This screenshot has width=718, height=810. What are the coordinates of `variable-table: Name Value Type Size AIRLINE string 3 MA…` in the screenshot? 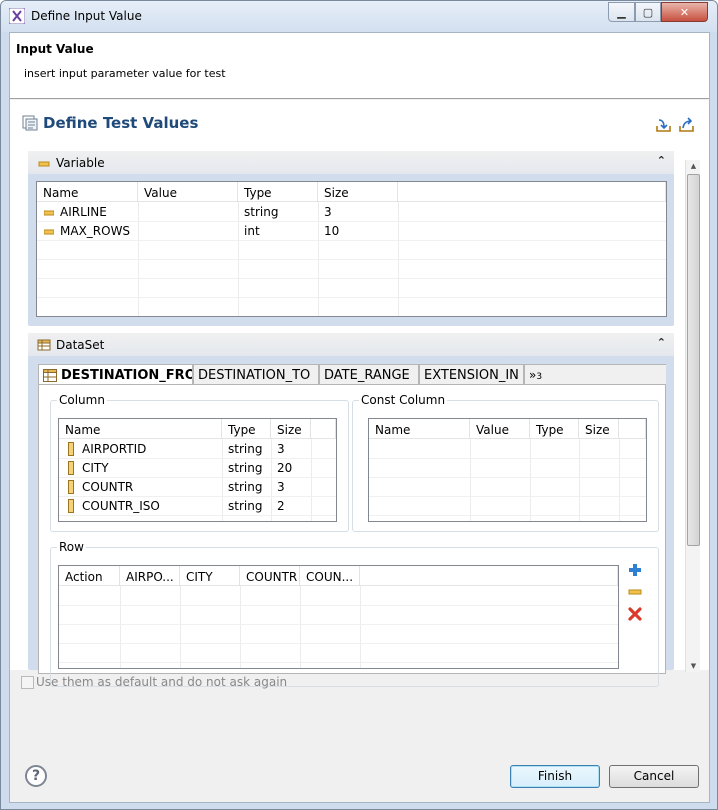 It's located at (351, 249).